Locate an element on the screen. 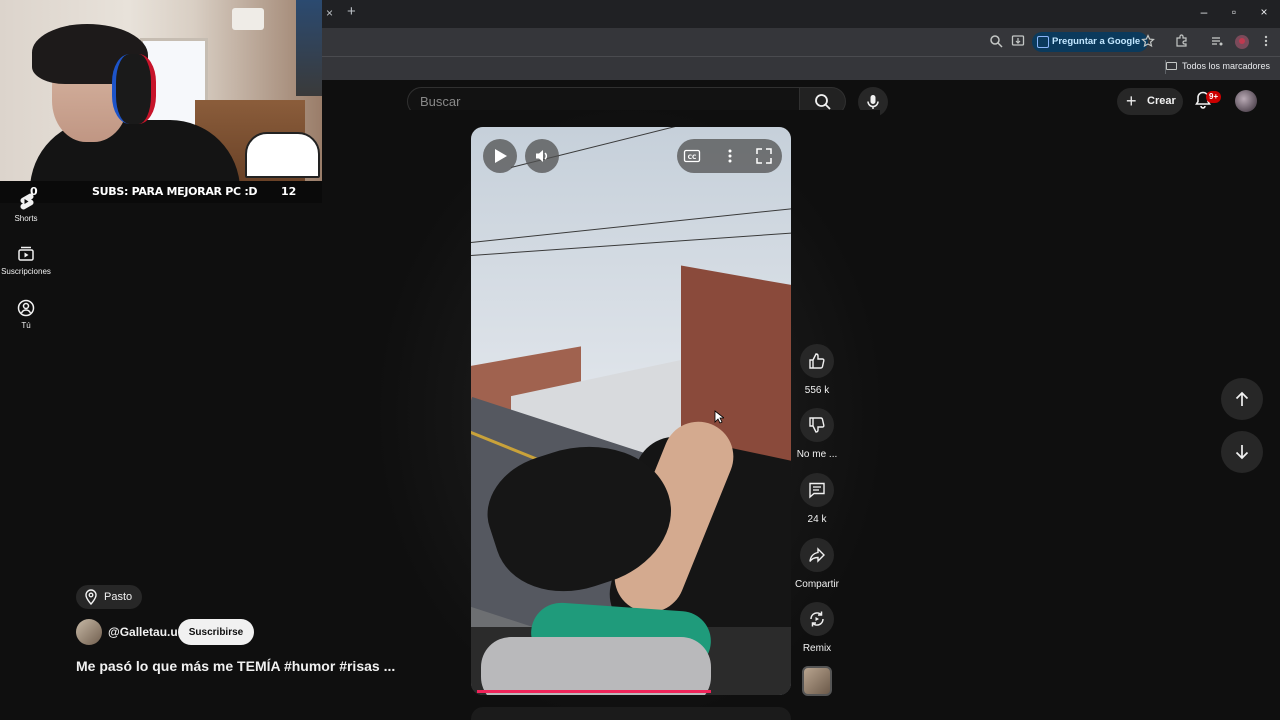 The height and width of the screenshot is (720, 1280). nav-you: Tú is located at coordinates (26, 314).